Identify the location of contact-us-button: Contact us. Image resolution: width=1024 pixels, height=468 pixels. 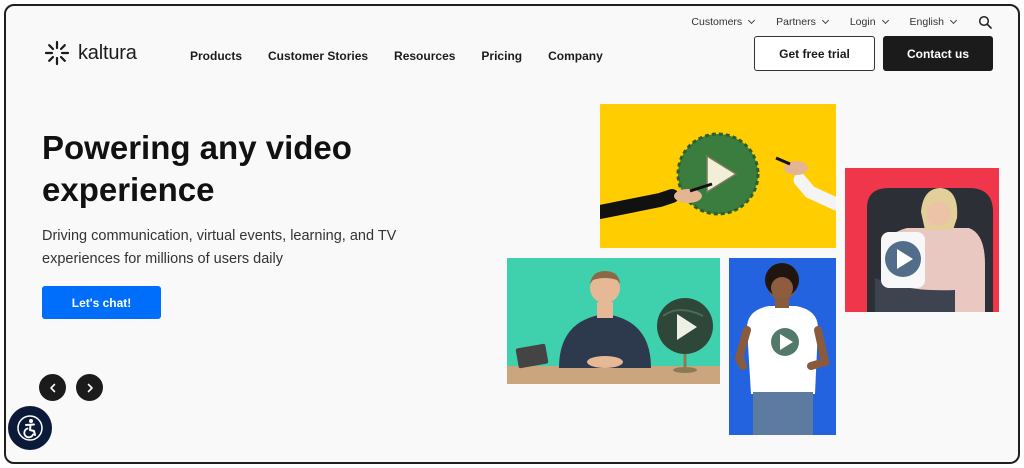
(938, 53).